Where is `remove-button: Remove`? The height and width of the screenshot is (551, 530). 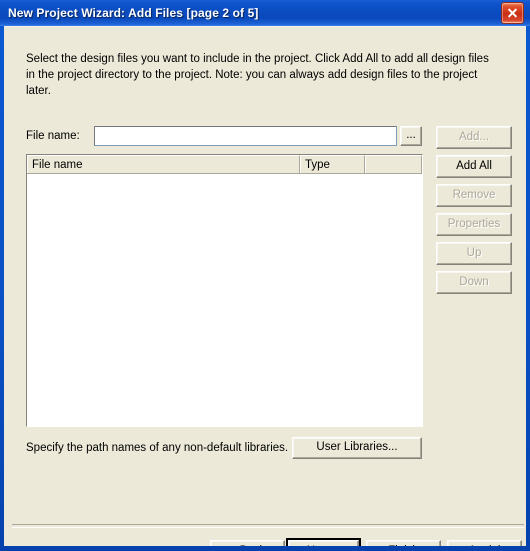 remove-button: Remove is located at coordinates (474, 195).